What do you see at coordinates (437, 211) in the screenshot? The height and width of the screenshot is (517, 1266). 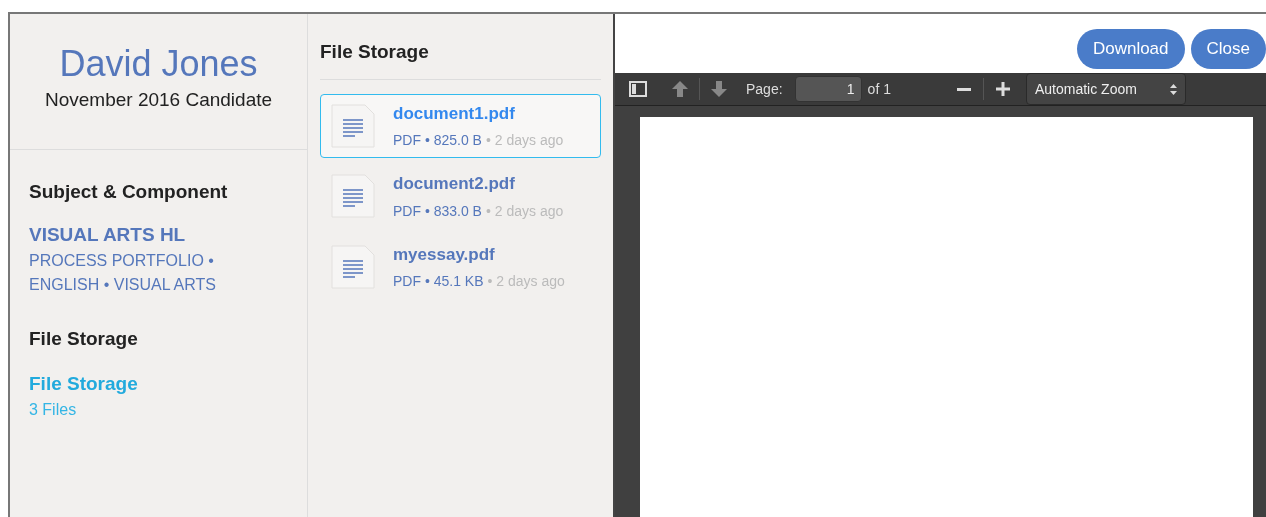 I see `file-meta: PDF • 833.0 B` at bounding box center [437, 211].